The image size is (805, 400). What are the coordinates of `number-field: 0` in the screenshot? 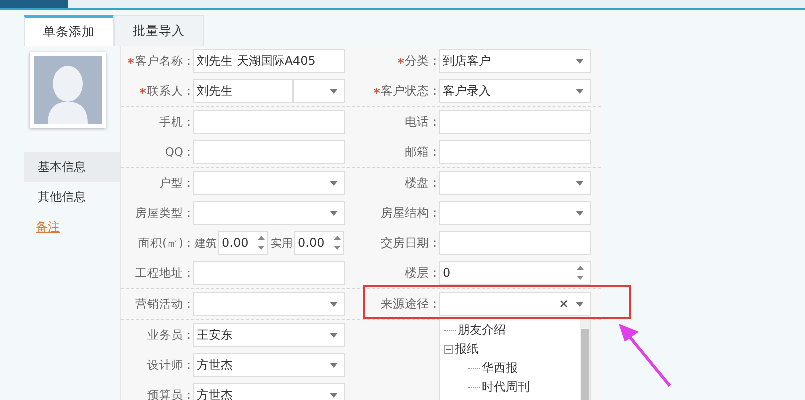 It's located at (515, 273).